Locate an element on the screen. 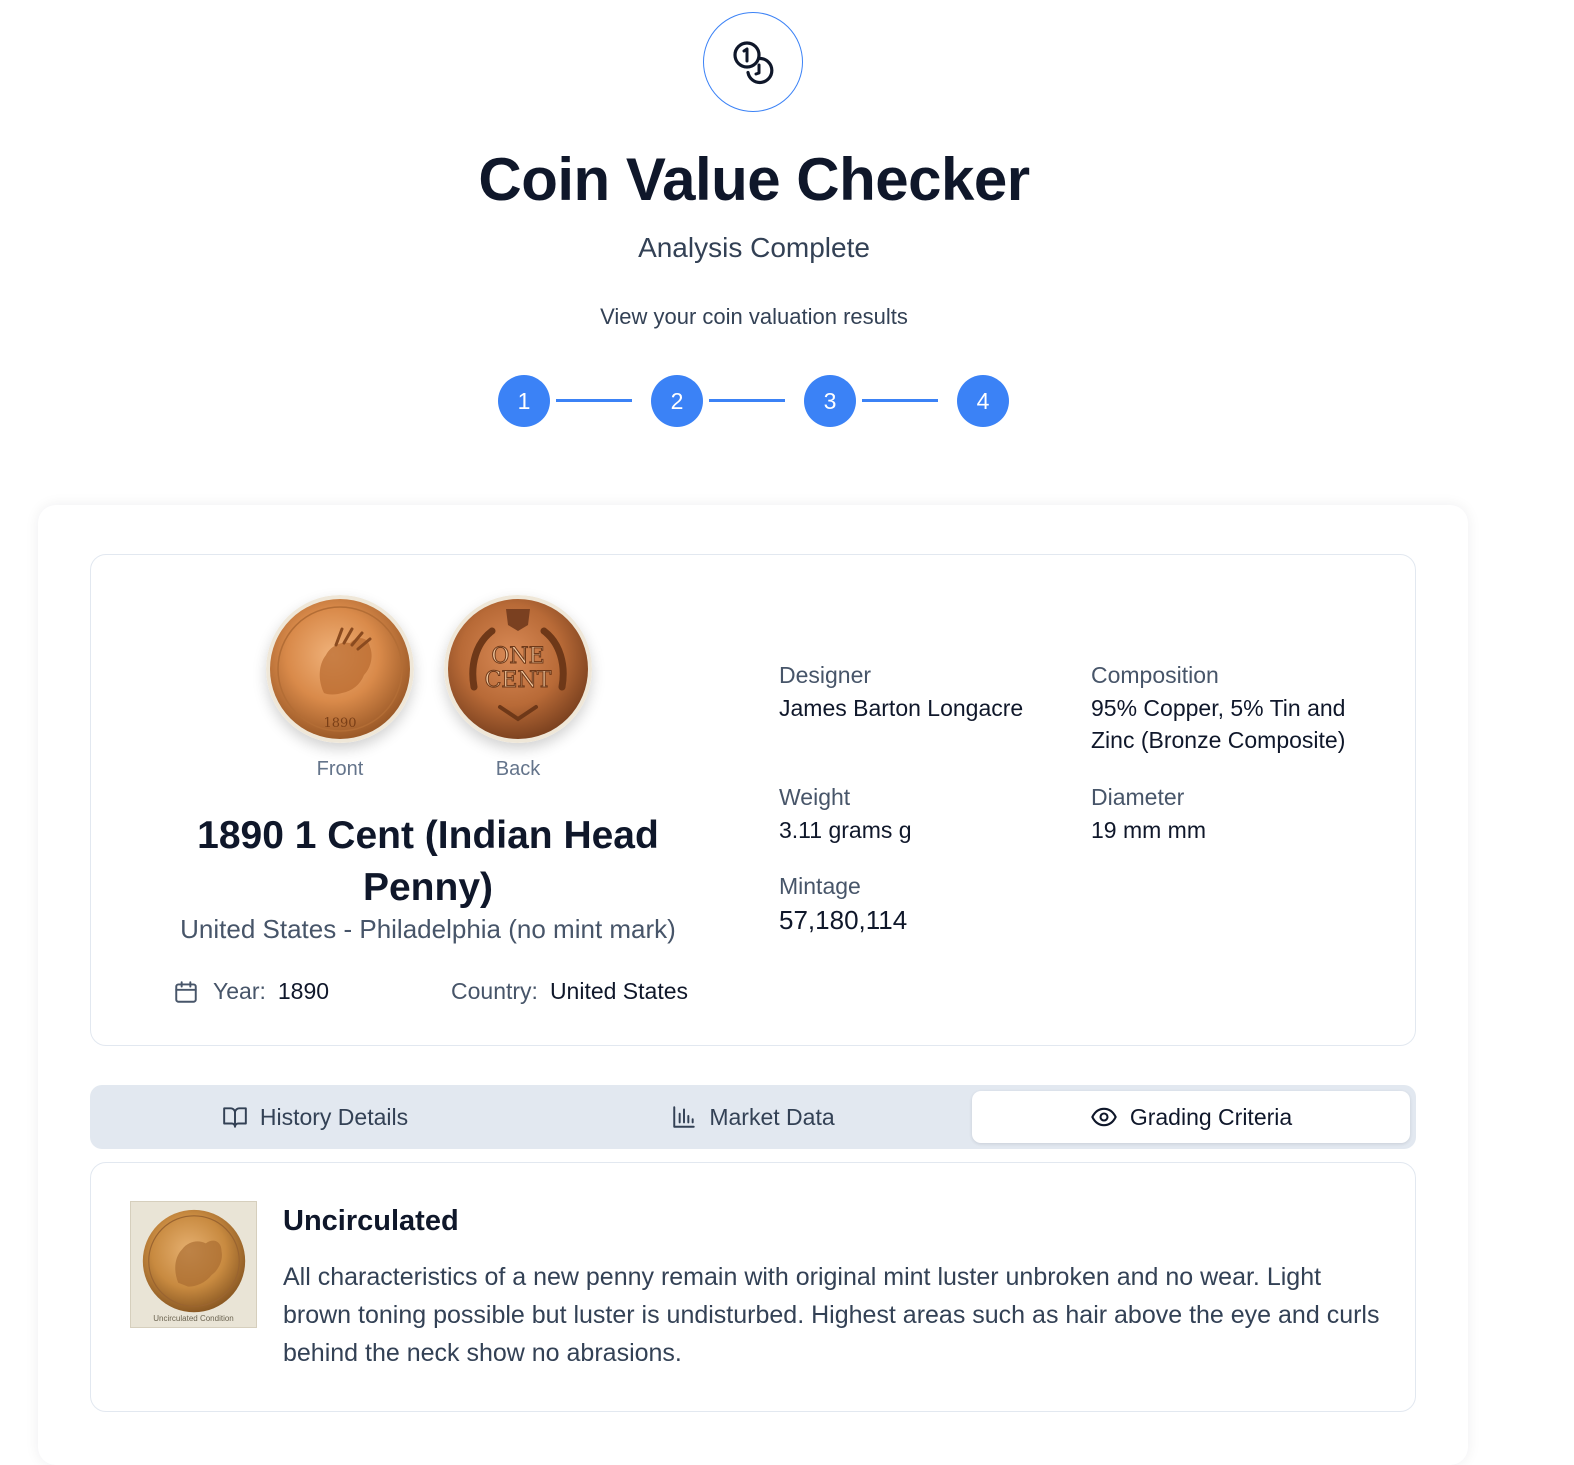 This screenshot has height=1465, width=1574. eye-icon is located at coordinates (1104, 1117).